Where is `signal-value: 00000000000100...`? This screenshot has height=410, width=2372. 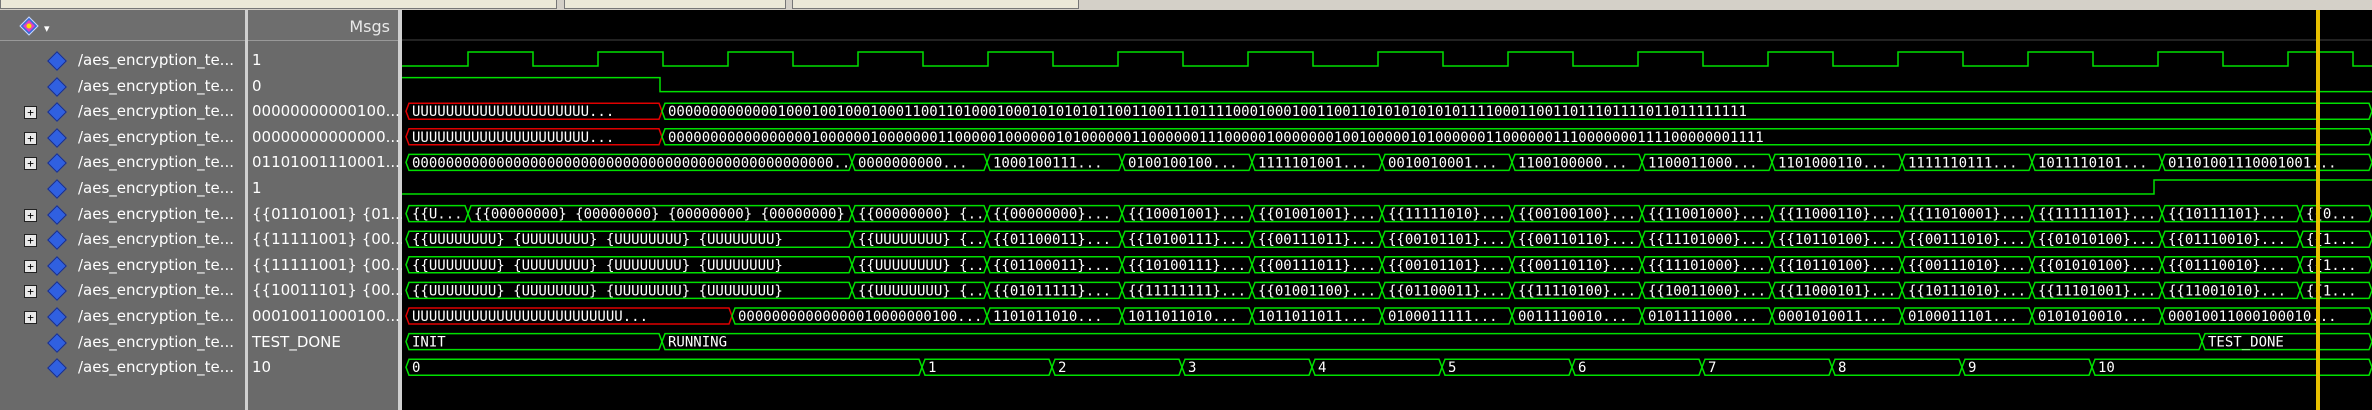
signal-value: 00000000000100... is located at coordinates (326, 111).